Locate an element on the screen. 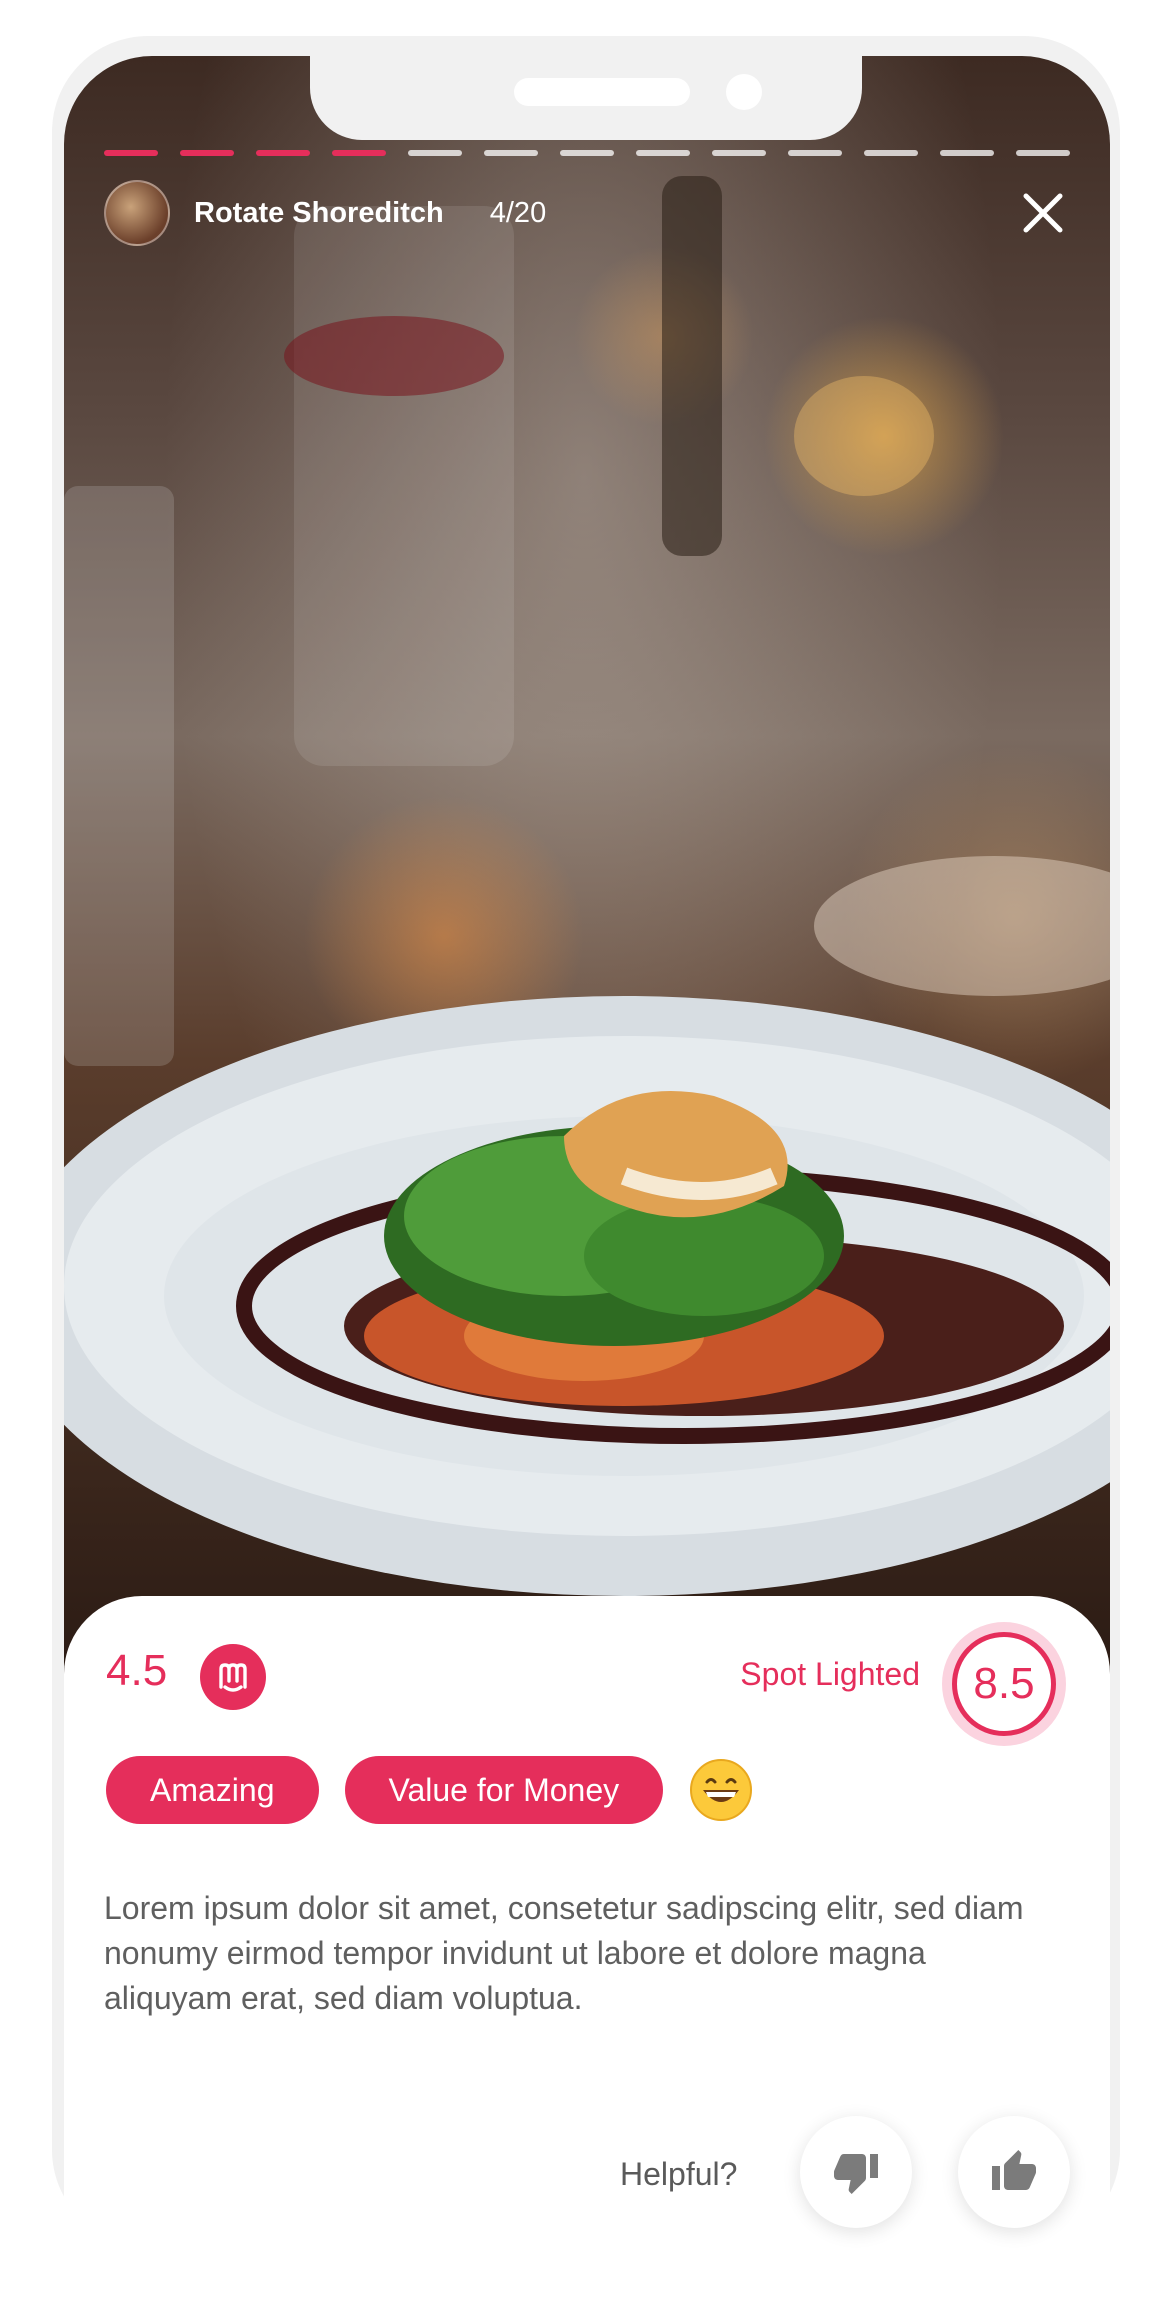 Image resolution: width=1175 pixels, height=2324 pixels. tag-value-for-money: Value for Money is located at coordinates (504, 1790).